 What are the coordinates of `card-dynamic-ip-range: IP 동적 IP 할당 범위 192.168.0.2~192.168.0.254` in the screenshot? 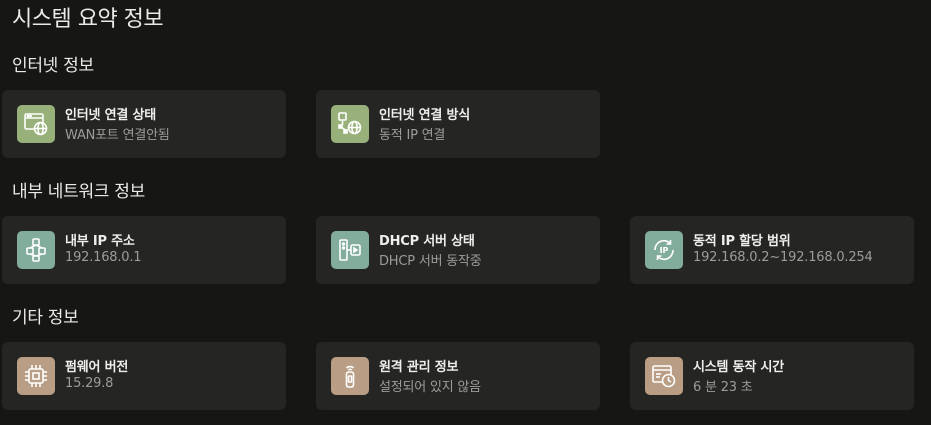 It's located at (772, 250).